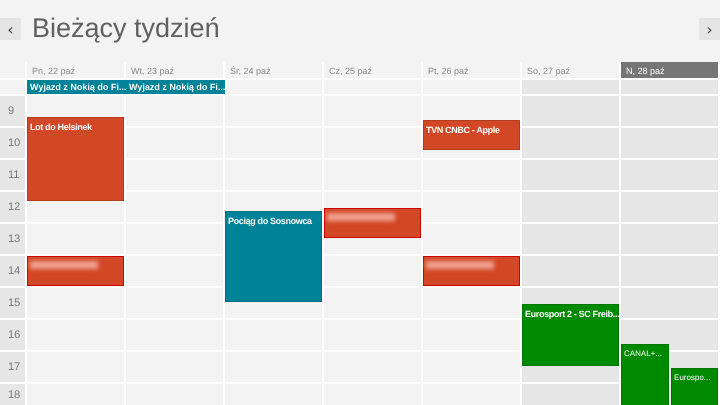 The height and width of the screenshot is (405, 720). Describe the element at coordinates (709, 29) in the screenshot. I see `next-week-button: ›` at that location.